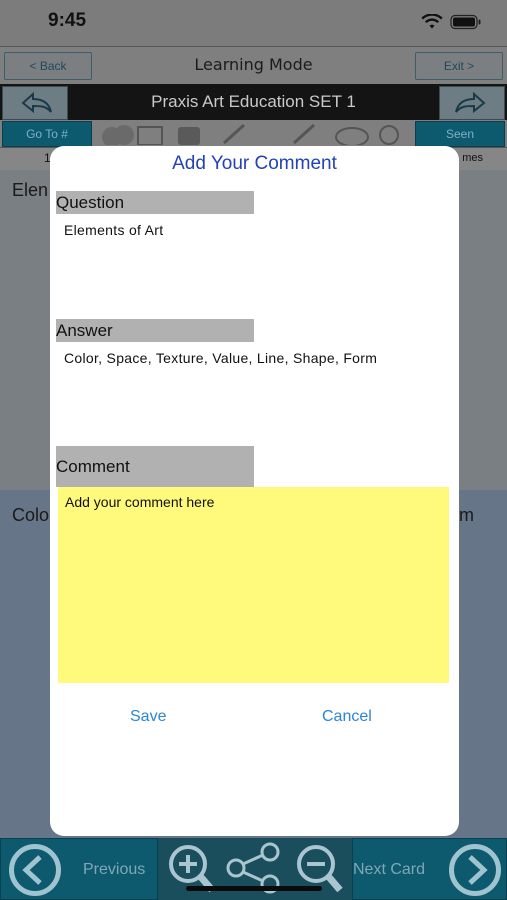 The width and height of the screenshot is (507, 900). I want to click on tools-icon, so click(254, 133).